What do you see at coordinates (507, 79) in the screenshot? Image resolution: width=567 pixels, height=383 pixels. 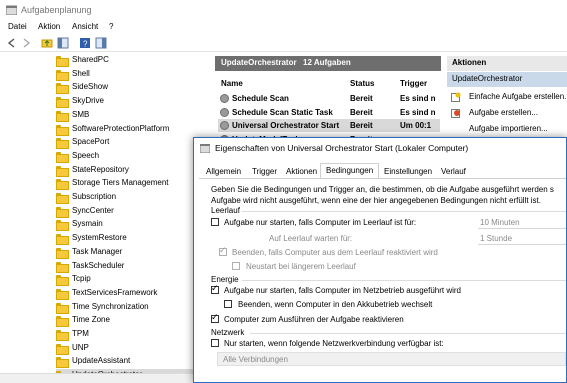 I see `actions-group-header: UpdateOrchestrator` at bounding box center [507, 79].